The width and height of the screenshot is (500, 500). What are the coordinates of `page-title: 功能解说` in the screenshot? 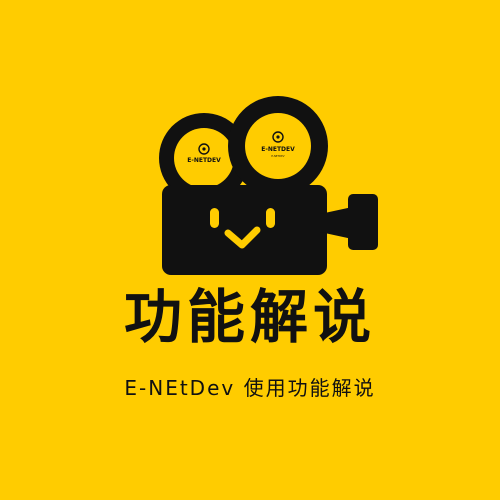 It's located at (249, 317).